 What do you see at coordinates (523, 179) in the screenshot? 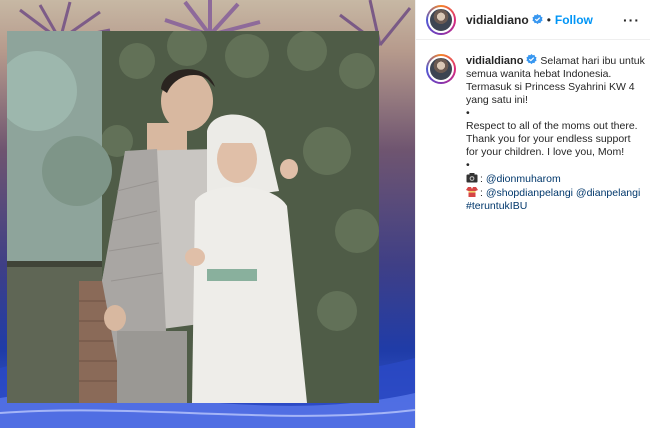
I see `mention-link: @dionmuharom` at bounding box center [523, 179].